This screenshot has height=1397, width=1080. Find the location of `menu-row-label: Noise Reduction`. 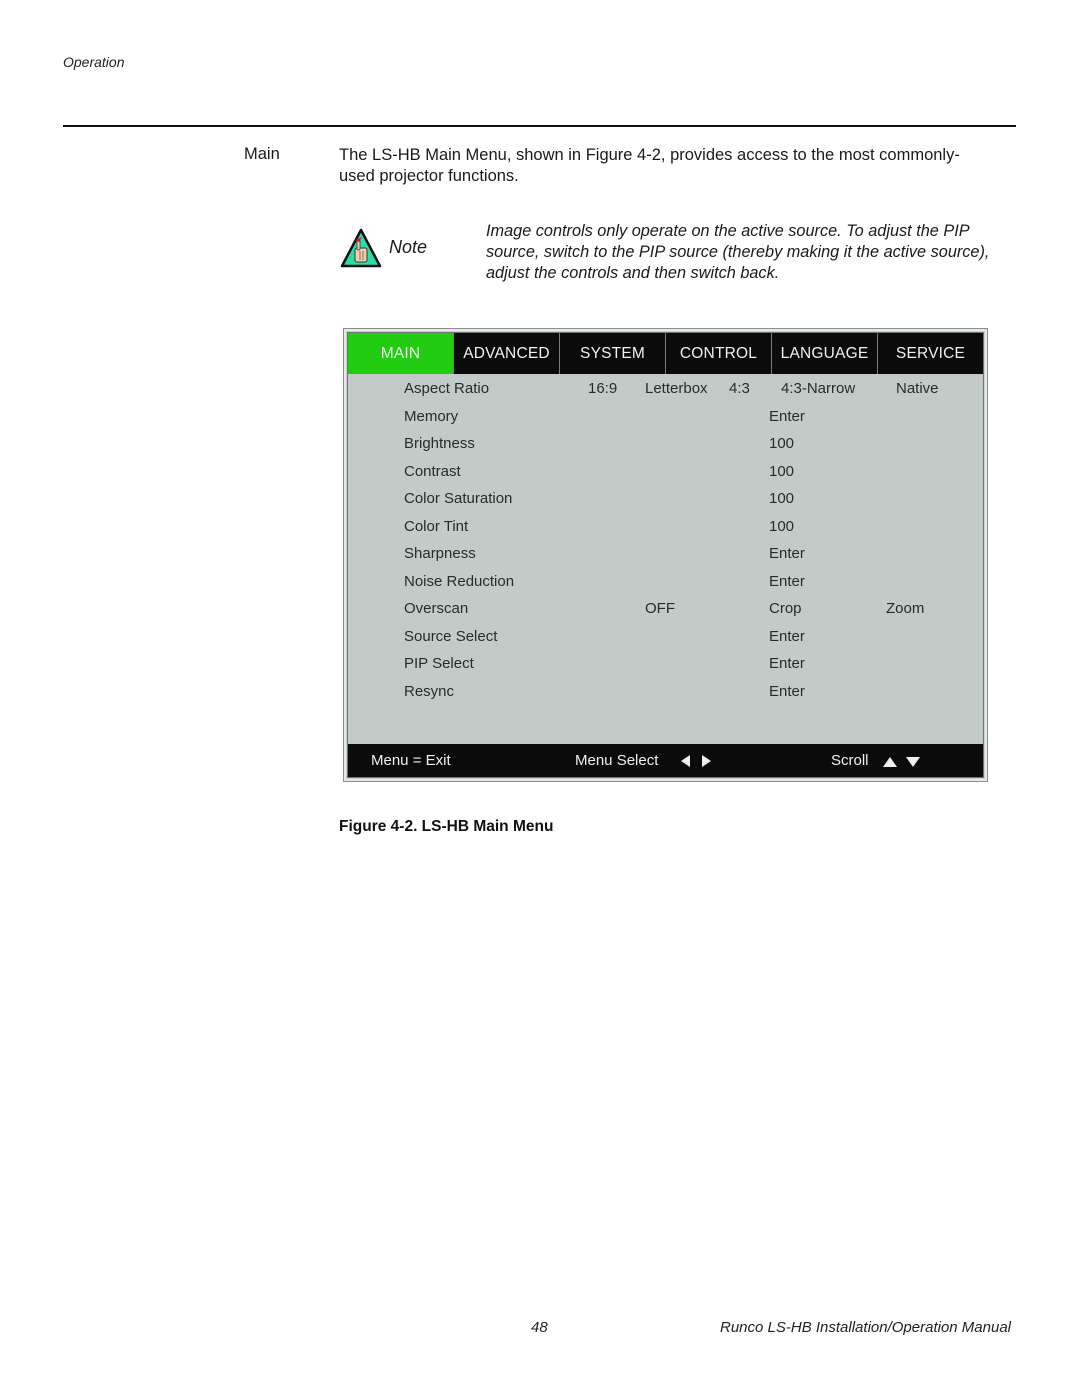

menu-row-label: Noise Reduction is located at coordinates (459, 581).